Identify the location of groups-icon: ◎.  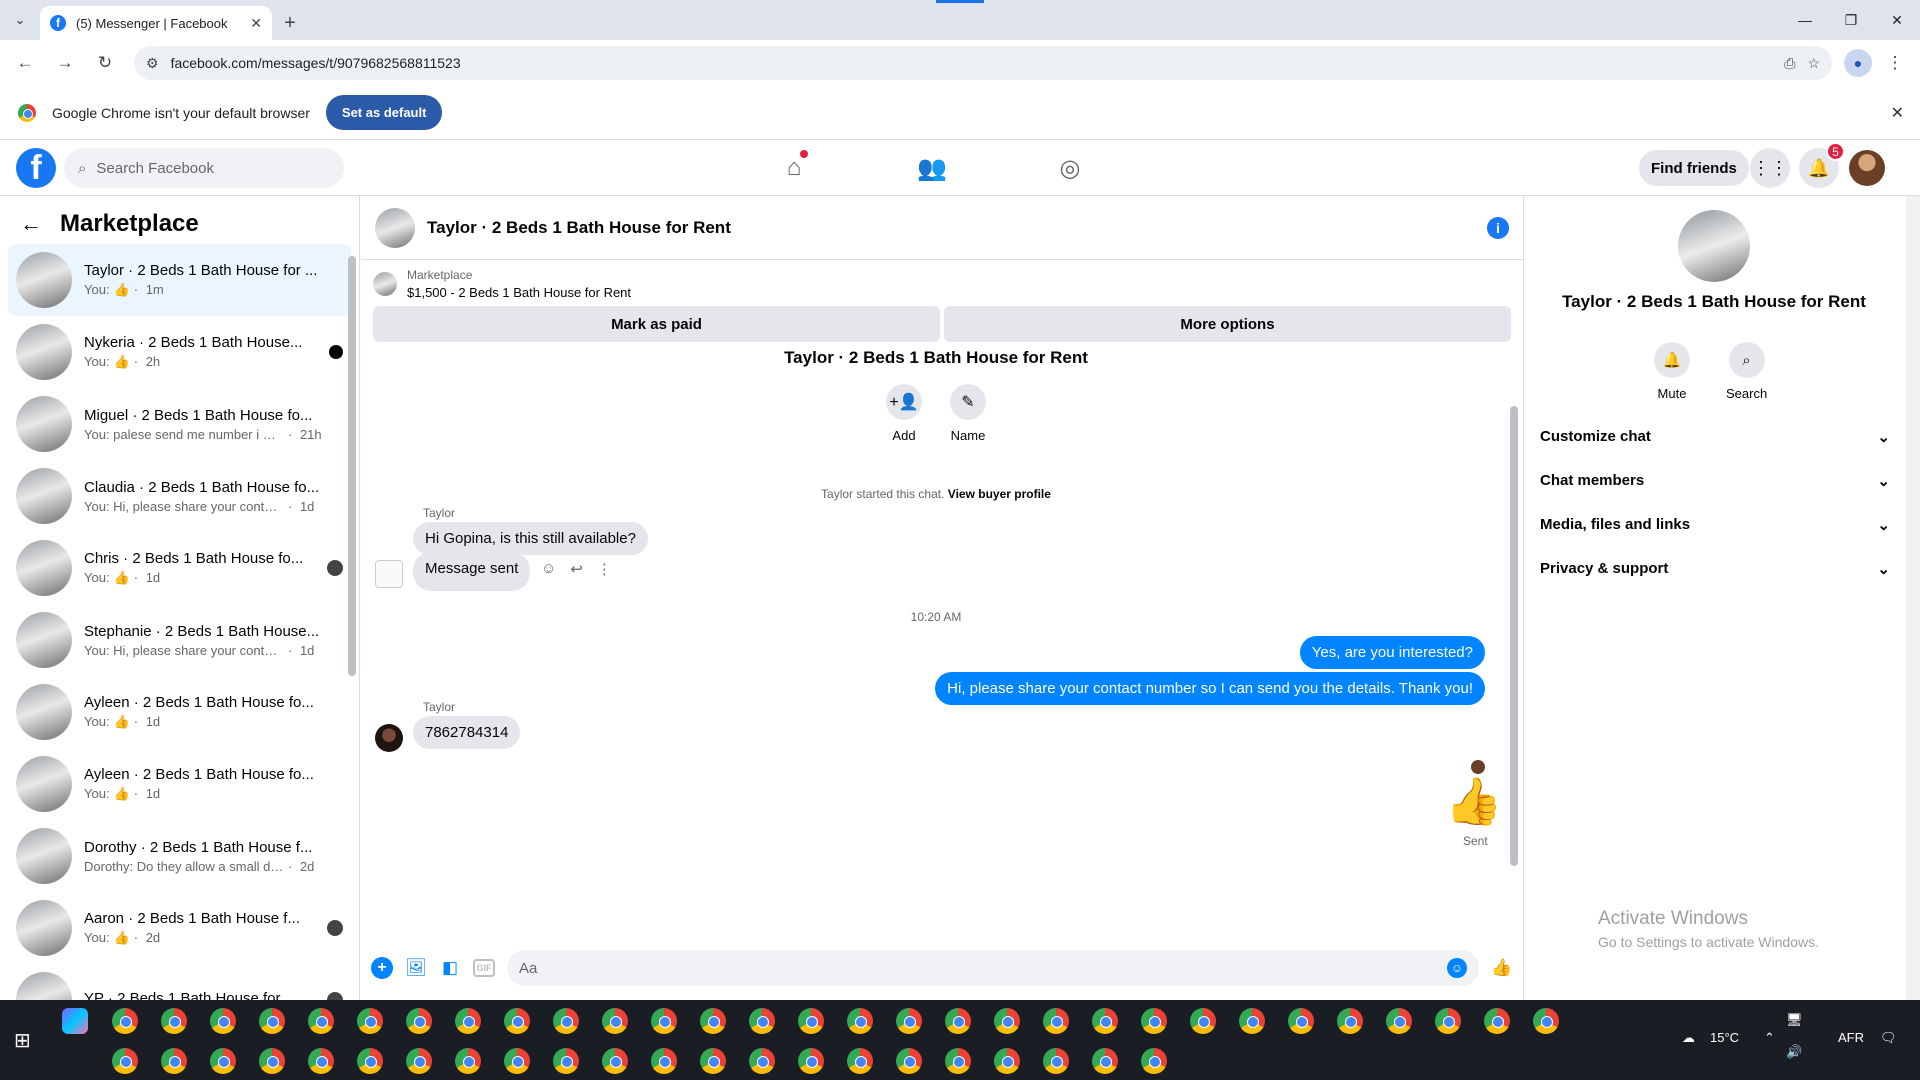
(1070, 168).